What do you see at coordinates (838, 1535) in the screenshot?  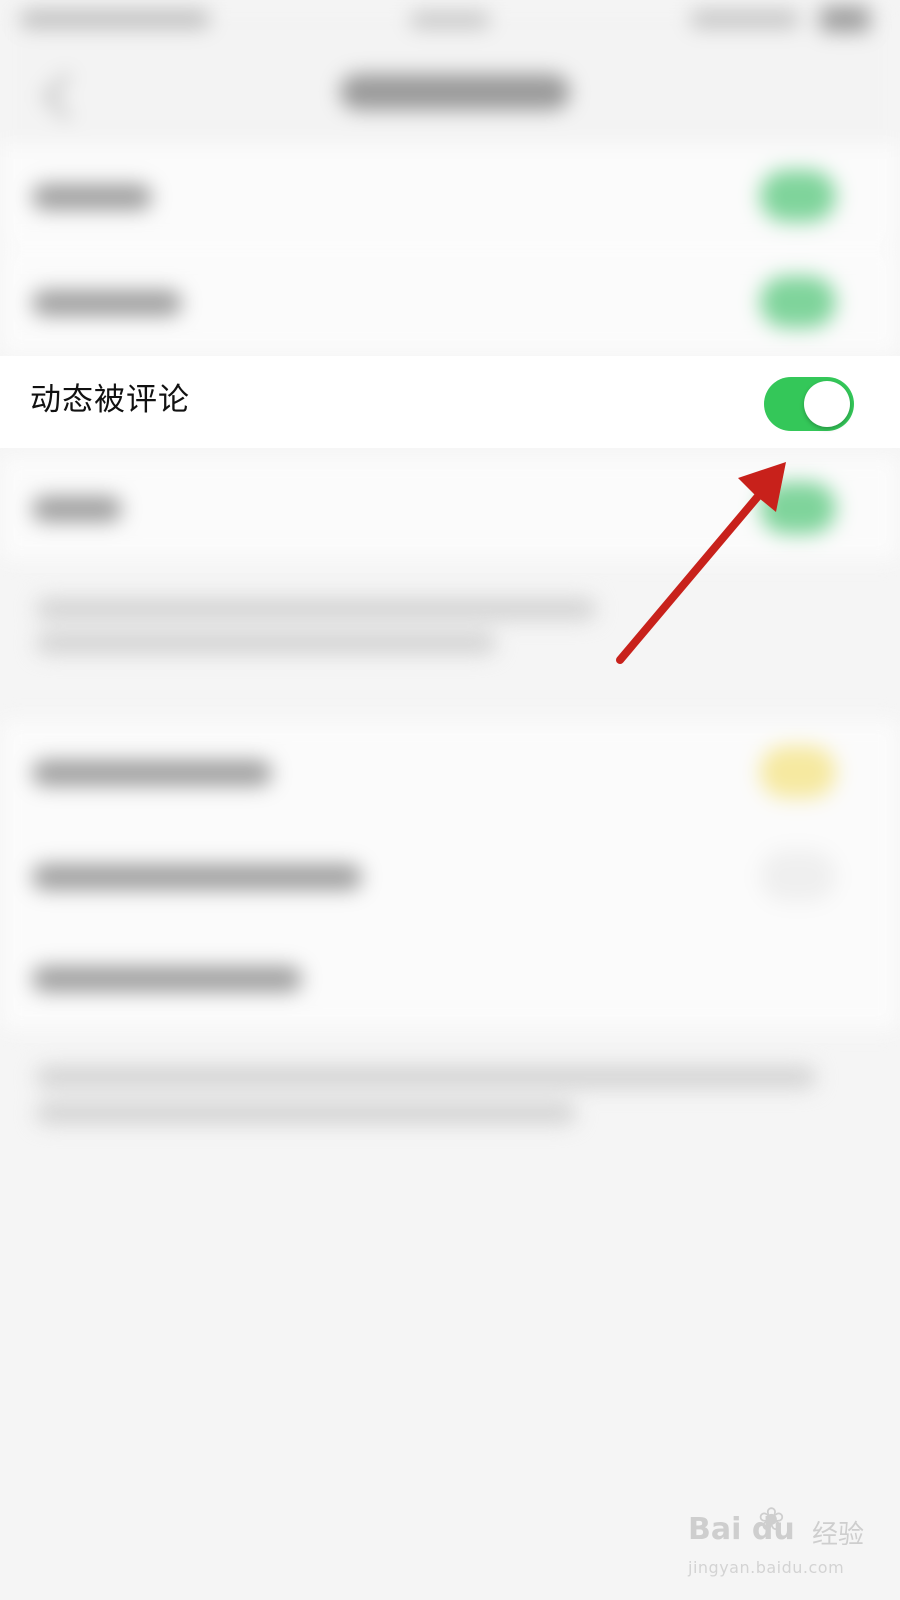 I see `watermark-cn: 经验` at bounding box center [838, 1535].